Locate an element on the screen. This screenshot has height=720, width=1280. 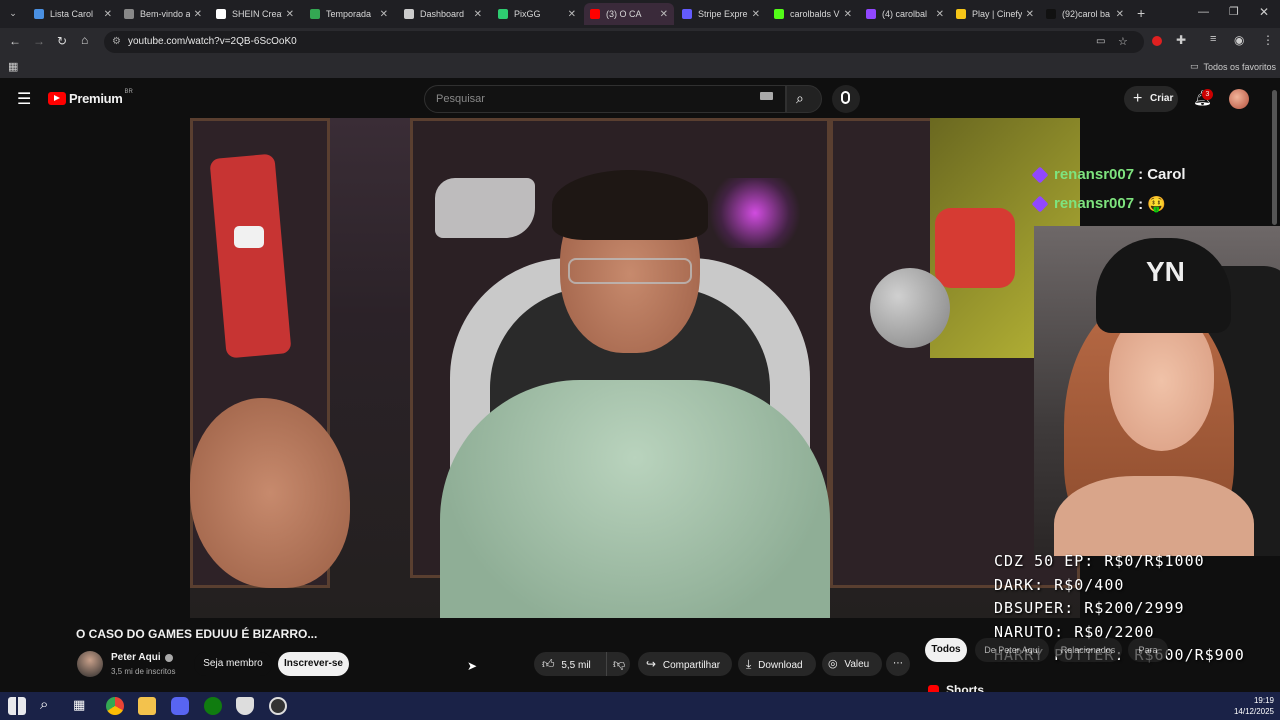
logo-text: Premium is located at coordinates (96, 98).